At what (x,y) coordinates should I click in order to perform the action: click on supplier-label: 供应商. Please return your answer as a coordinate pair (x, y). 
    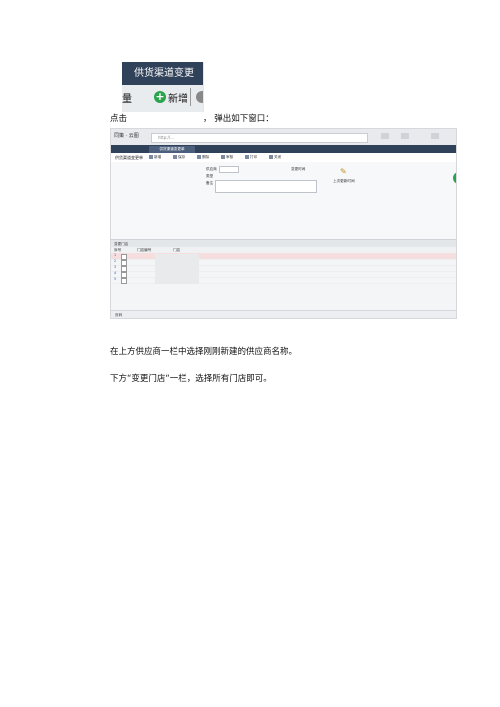
    Looking at the image, I should click on (211, 169).